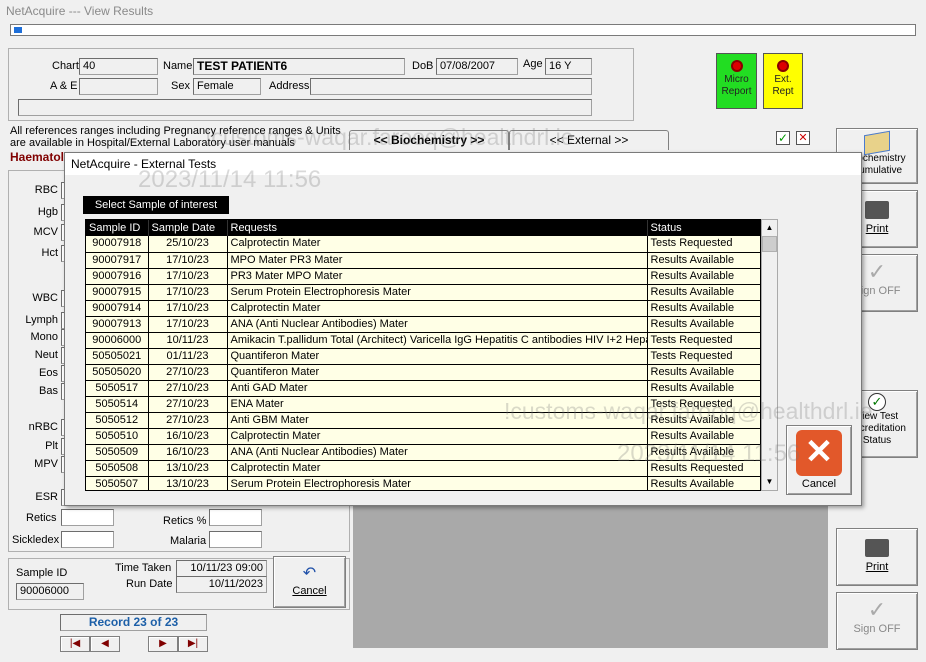 The image size is (926, 662). Describe the element at coordinates (188, 244) in the screenshot. I see `sample-date-cell: 25/10/23` at that location.